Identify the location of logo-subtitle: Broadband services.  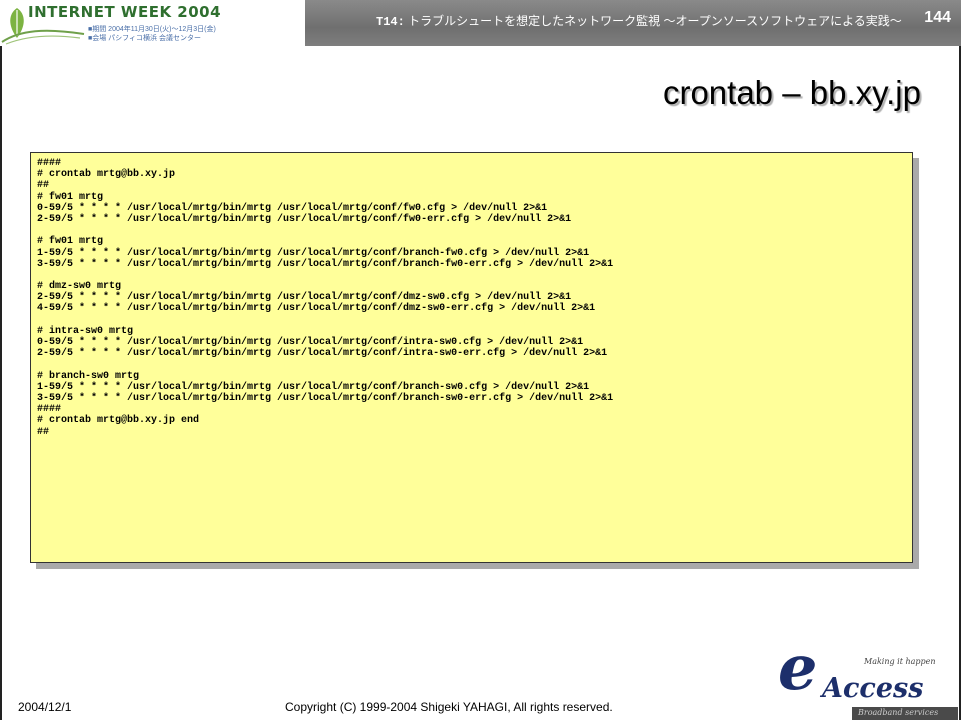
(898, 712).